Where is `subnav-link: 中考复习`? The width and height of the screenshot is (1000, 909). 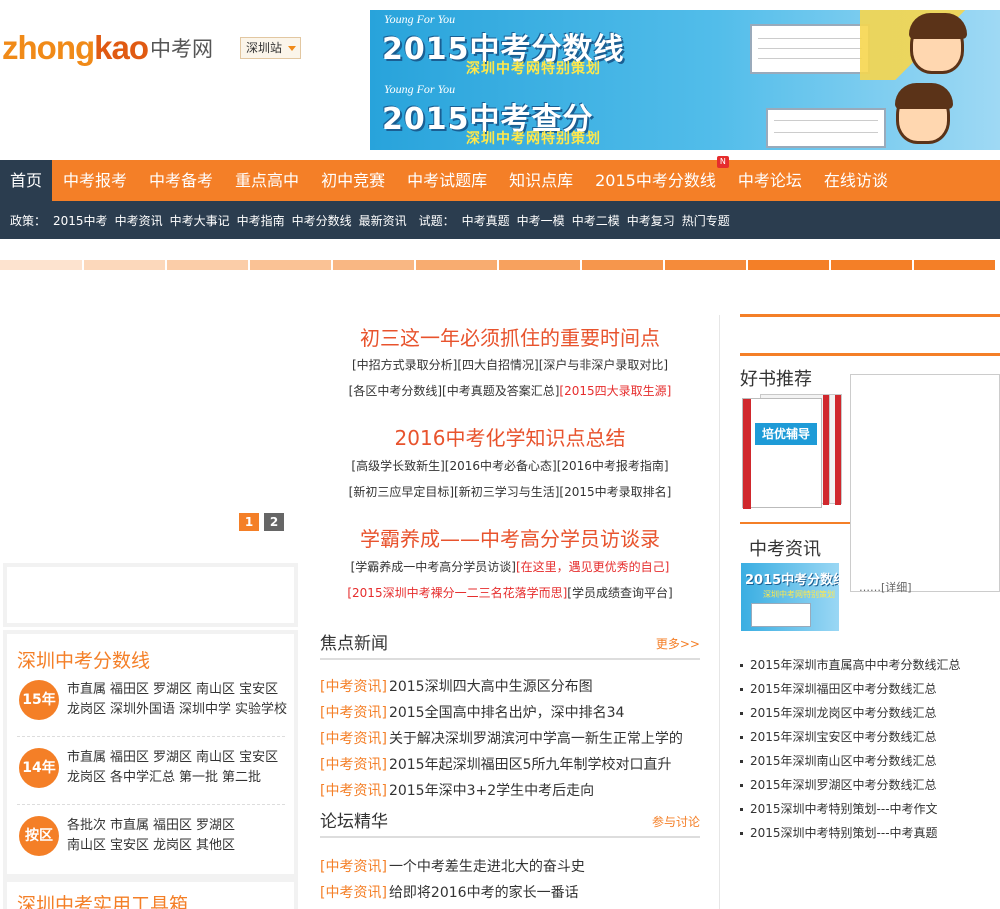
subnav-link: 中考复习 is located at coordinates (651, 220).